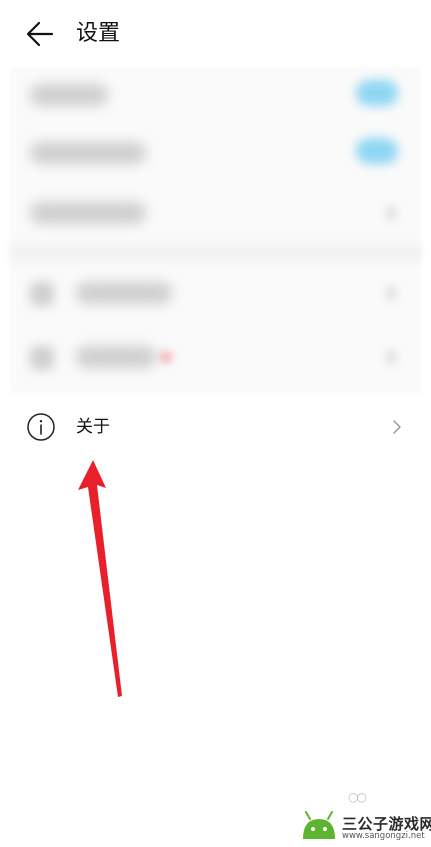 Image resolution: width=431 pixels, height=847 pixels. Describe the element at coordinates (40, 34) in the screenshot. I see `arrow-left-icon` at that location.